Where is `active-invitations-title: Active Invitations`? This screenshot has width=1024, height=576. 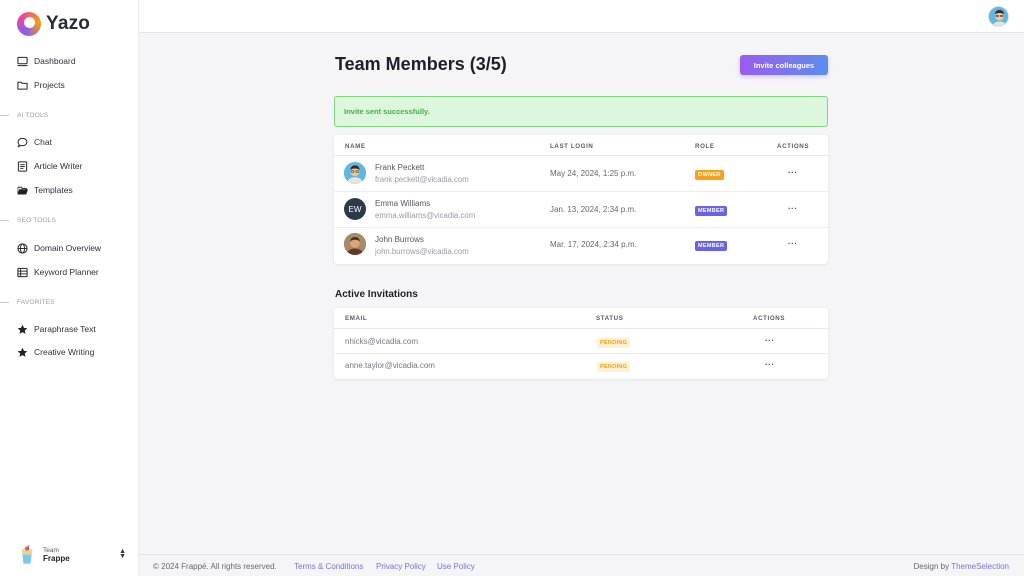 active-invitations-title: Active Invitations is located at coordinates (376, 294).